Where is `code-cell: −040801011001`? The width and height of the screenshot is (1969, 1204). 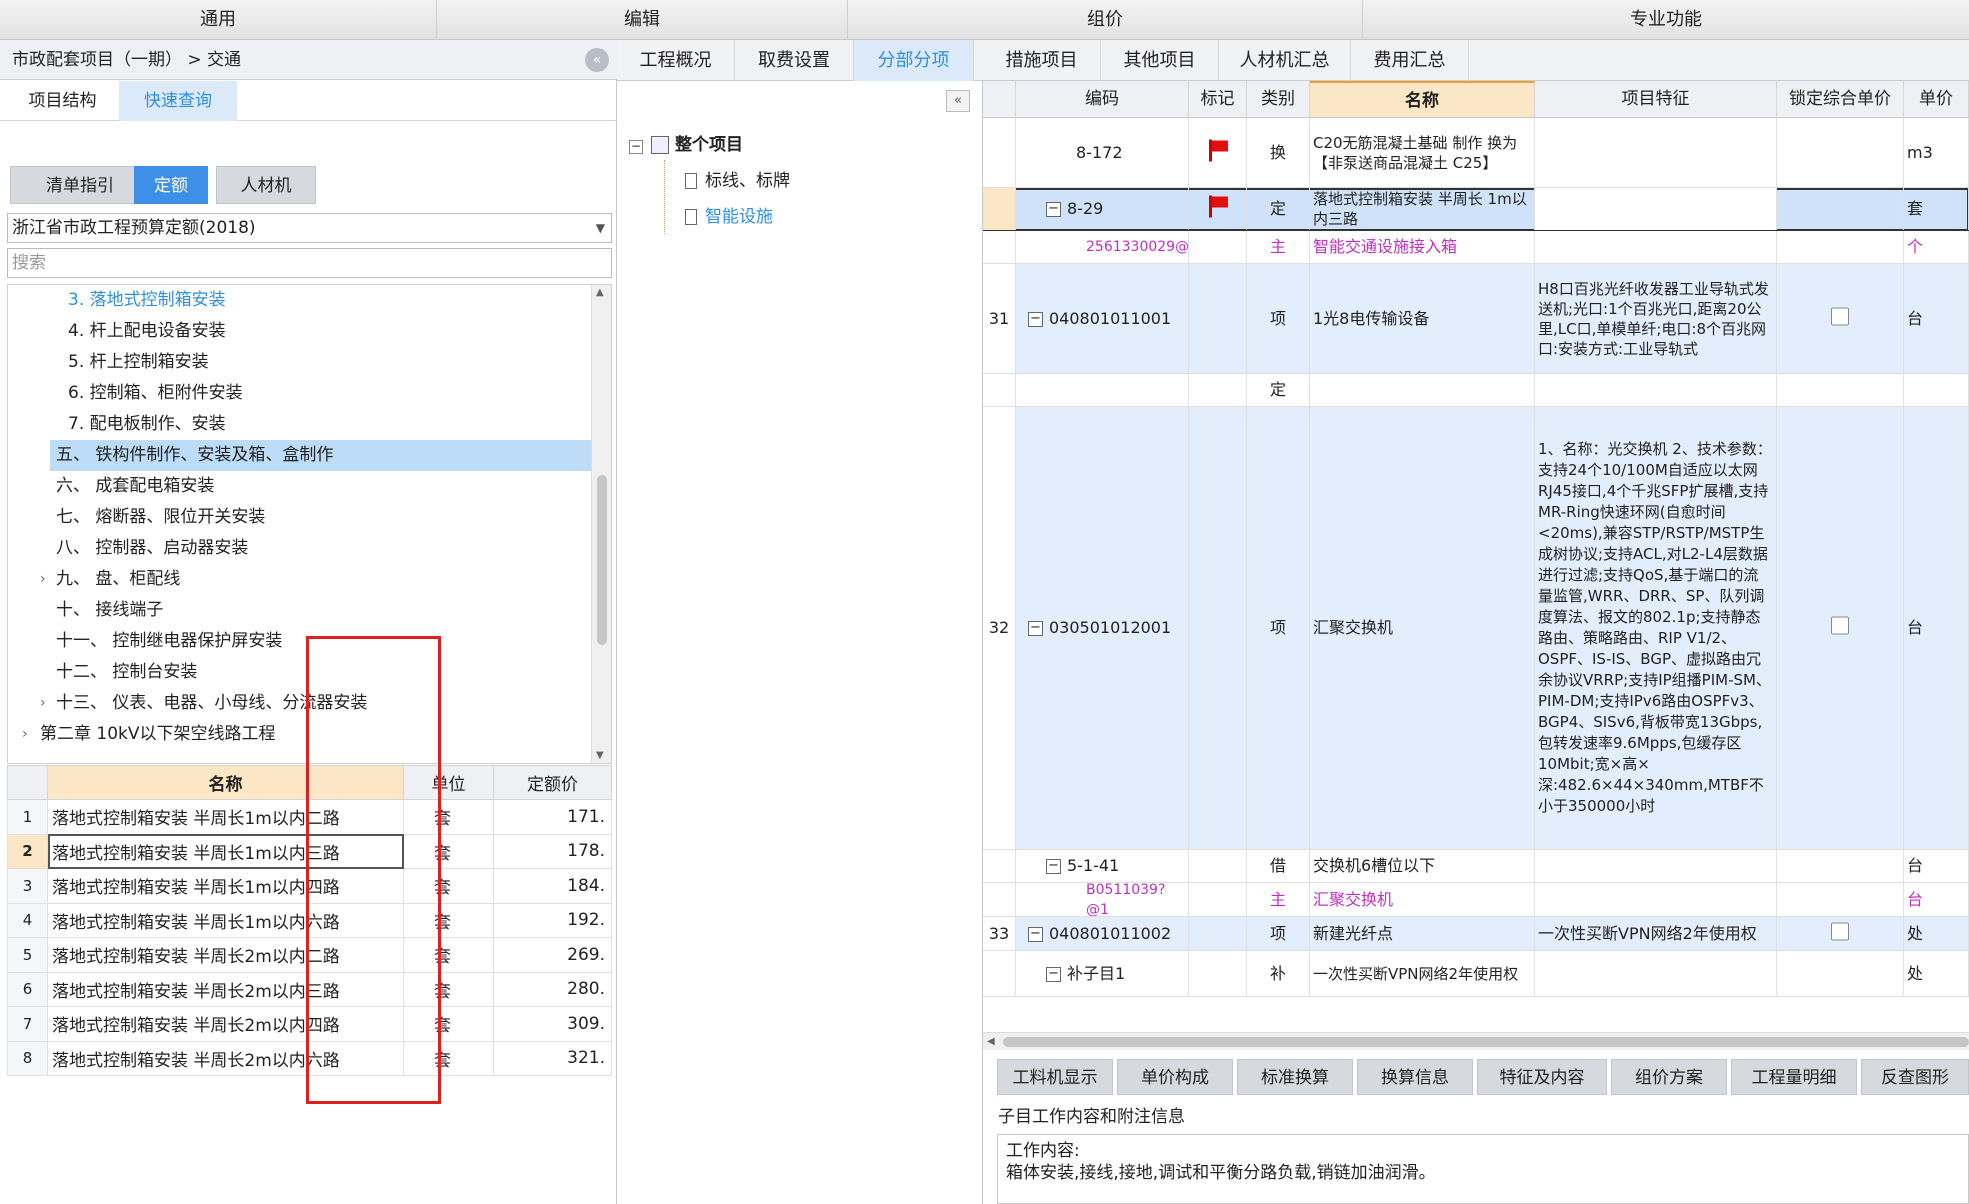
code-cell: −040801011001 is located at coordinates (1102, 318).